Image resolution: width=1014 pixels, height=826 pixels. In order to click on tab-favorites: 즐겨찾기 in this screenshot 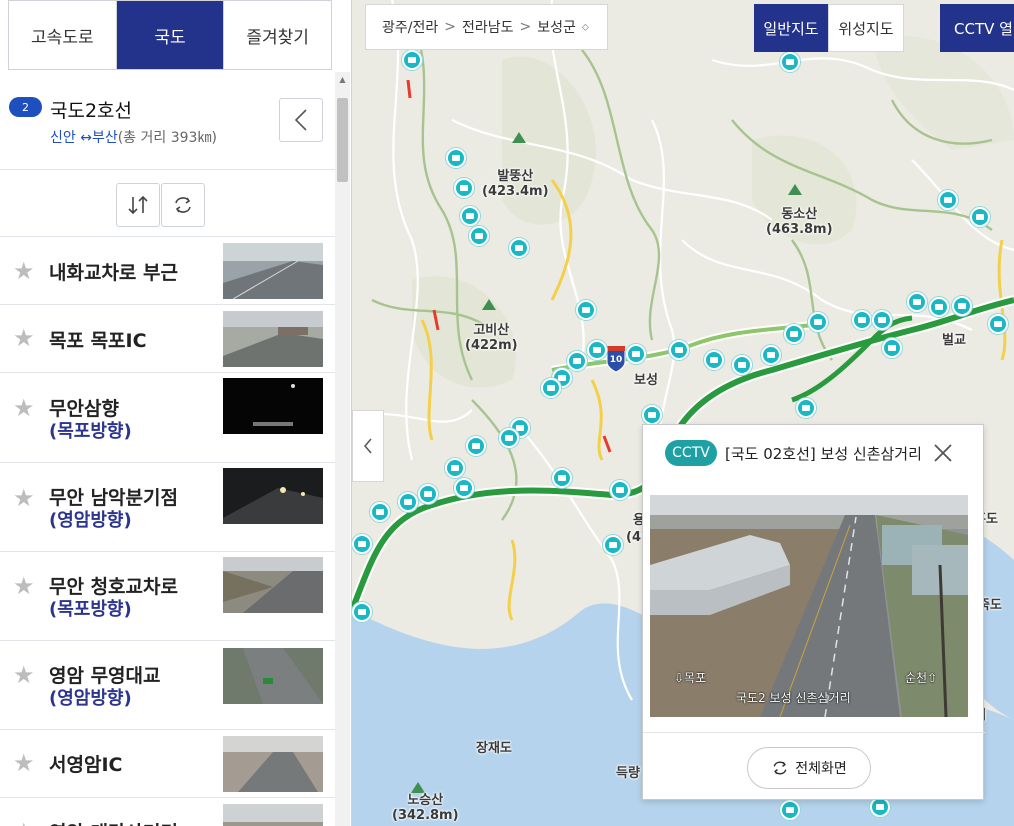, I will do `click(278, 35)`.